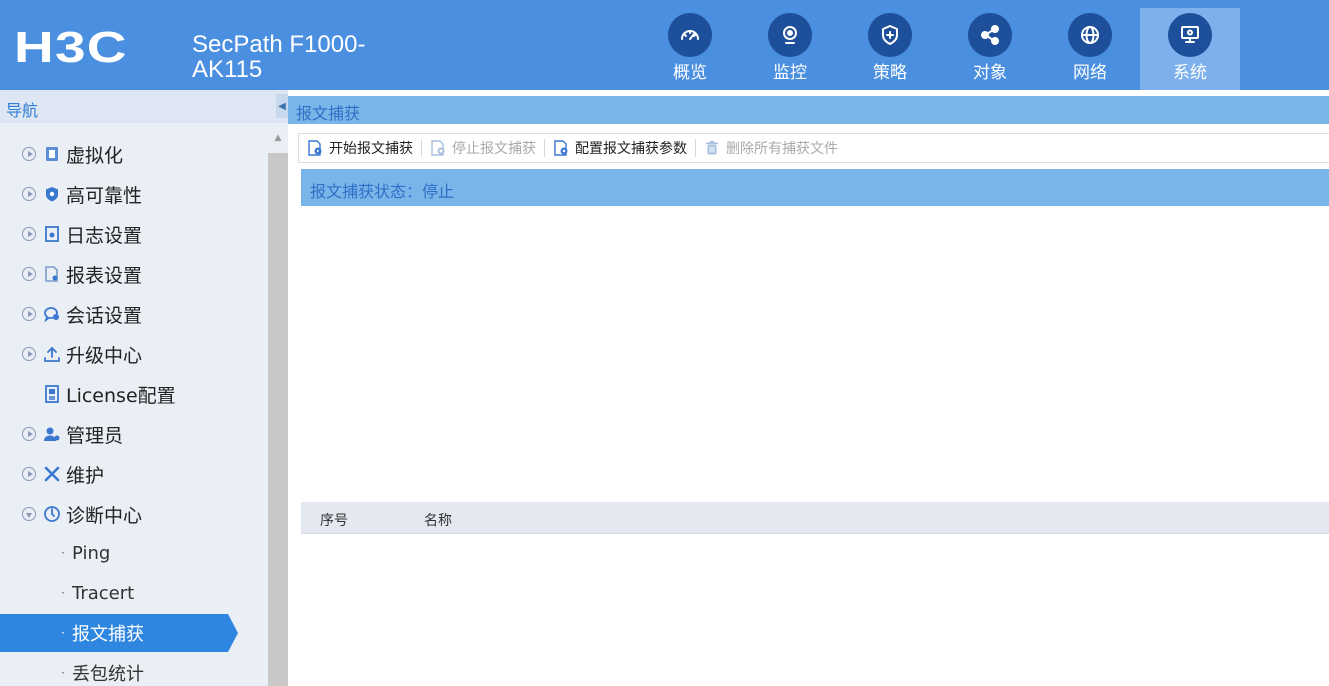  What do you see at coordinates (371, 149) in the screenshot?
I see `start-capture-label: 开始报文捕获` at bounding box center [371, 149].